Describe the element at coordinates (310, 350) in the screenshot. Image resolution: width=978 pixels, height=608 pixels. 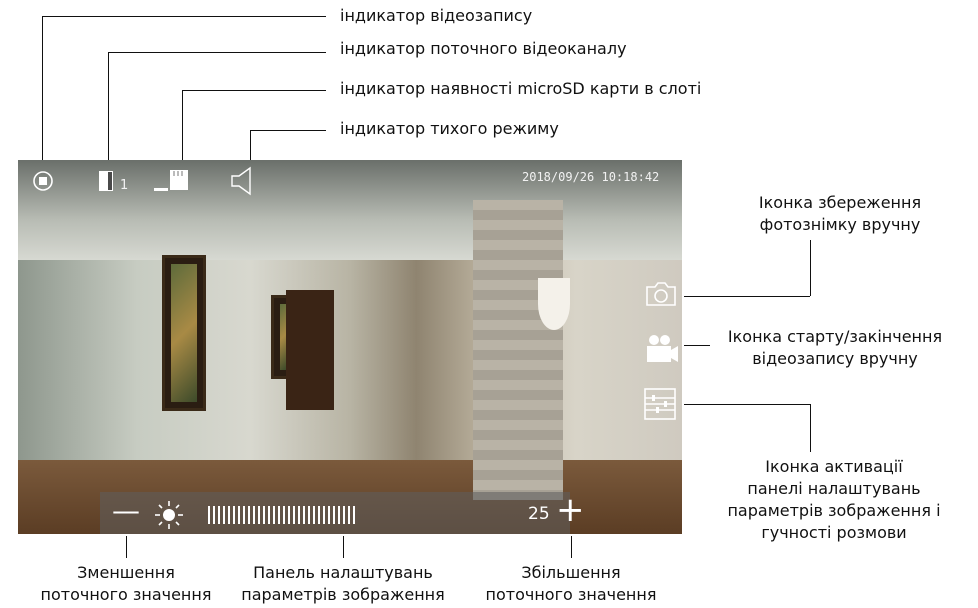
I see `door` at that location.